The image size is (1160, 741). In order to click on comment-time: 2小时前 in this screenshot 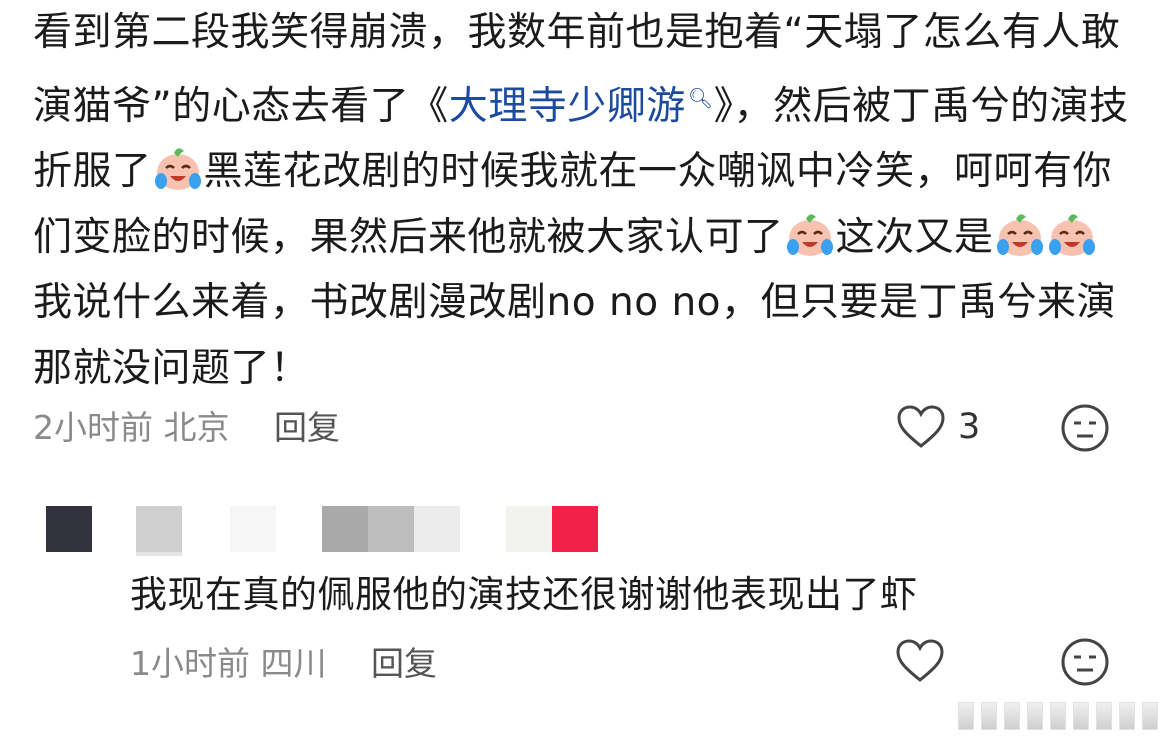, I will do `click(93, 427)`.